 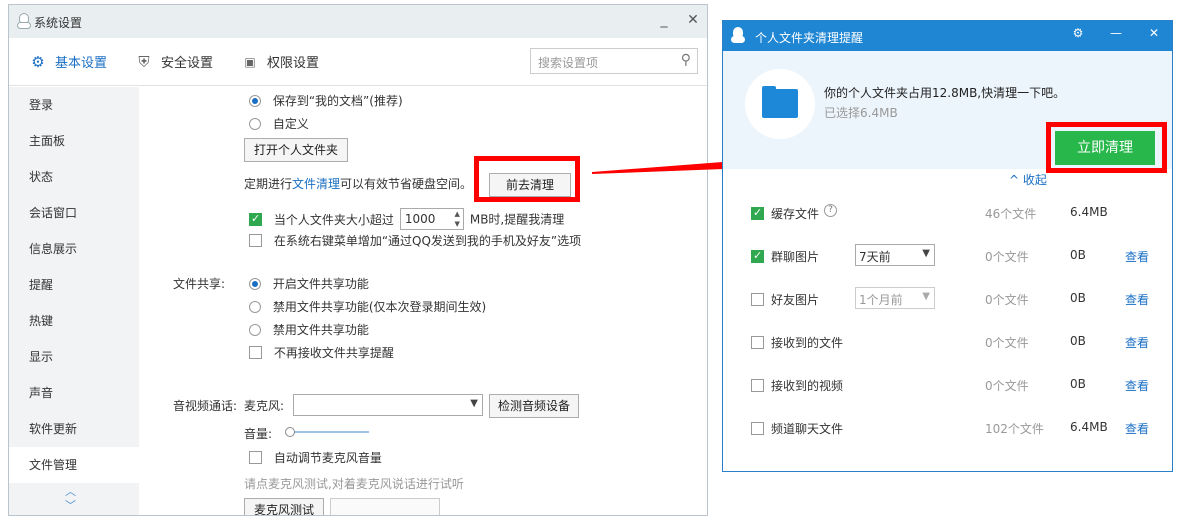 What do you see at coordinates (895, 298) in the screenshot?
I see `period-select: 1个月前 ▼` at bounding box center [895, 298].